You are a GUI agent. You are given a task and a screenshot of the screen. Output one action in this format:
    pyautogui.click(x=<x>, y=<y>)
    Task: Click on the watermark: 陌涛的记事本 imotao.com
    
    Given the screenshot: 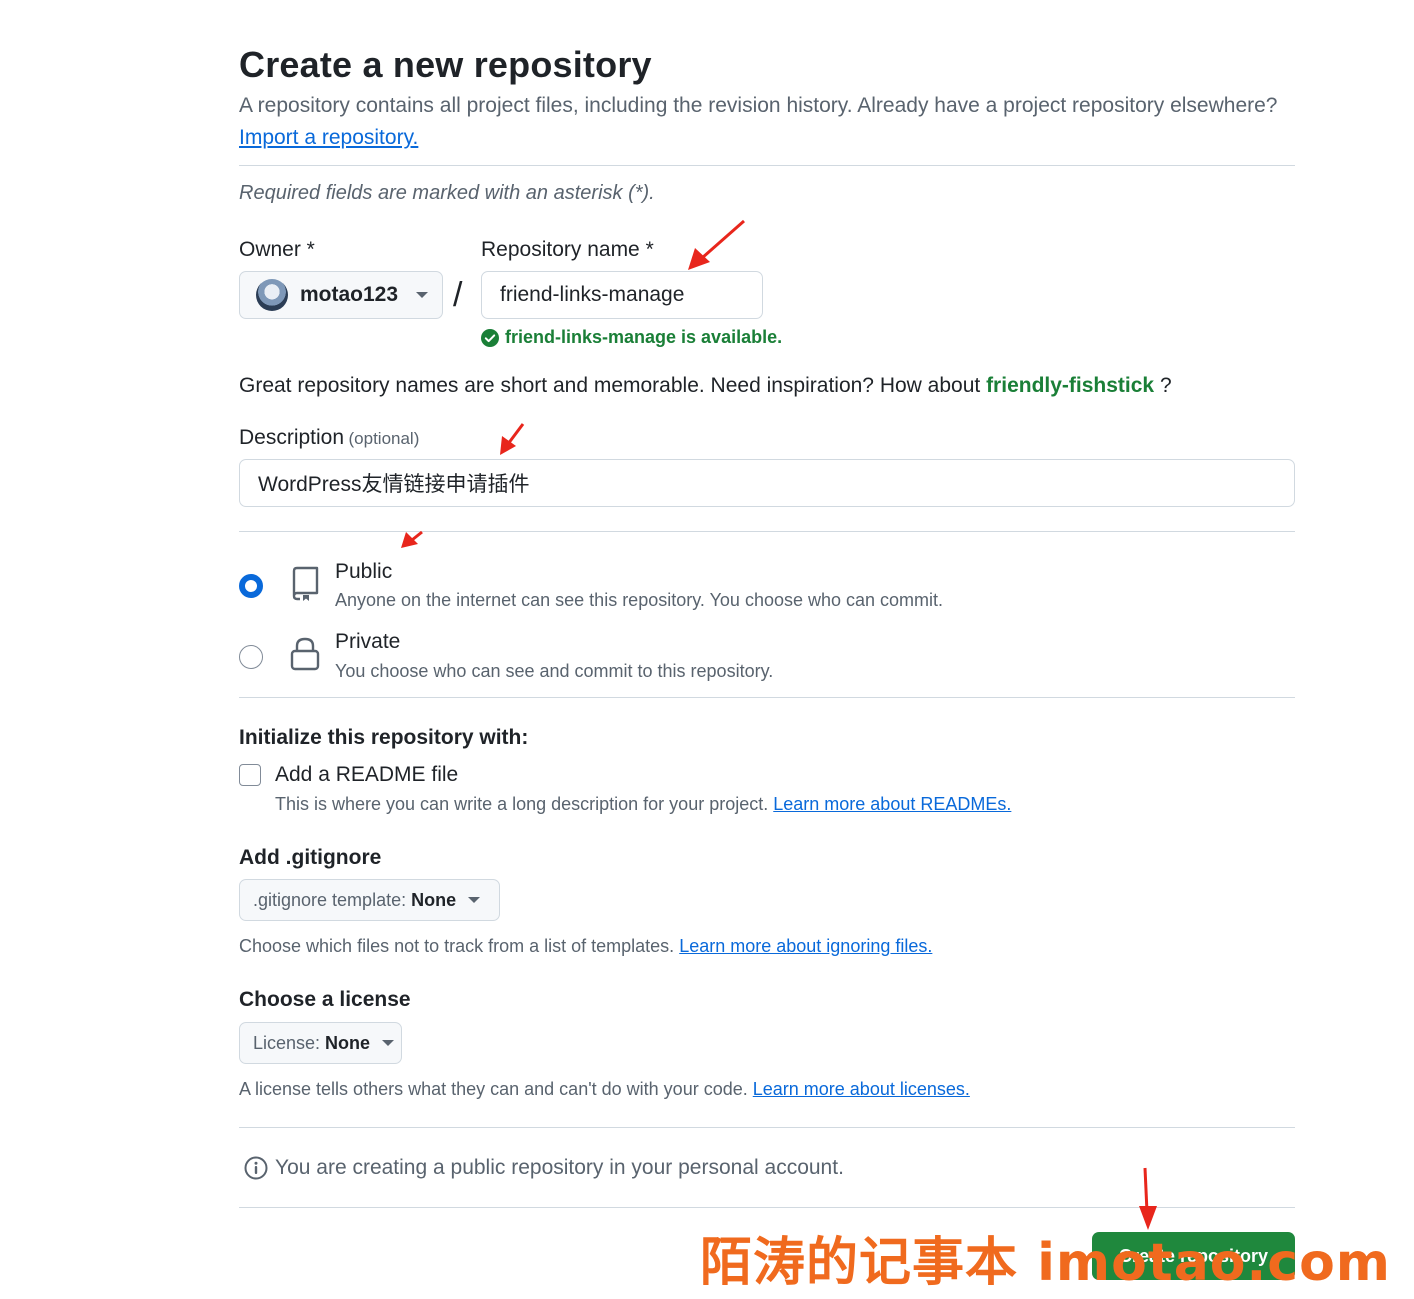 What is the action you would take?
    pyautogui.click(x=1045, y=1263)
    